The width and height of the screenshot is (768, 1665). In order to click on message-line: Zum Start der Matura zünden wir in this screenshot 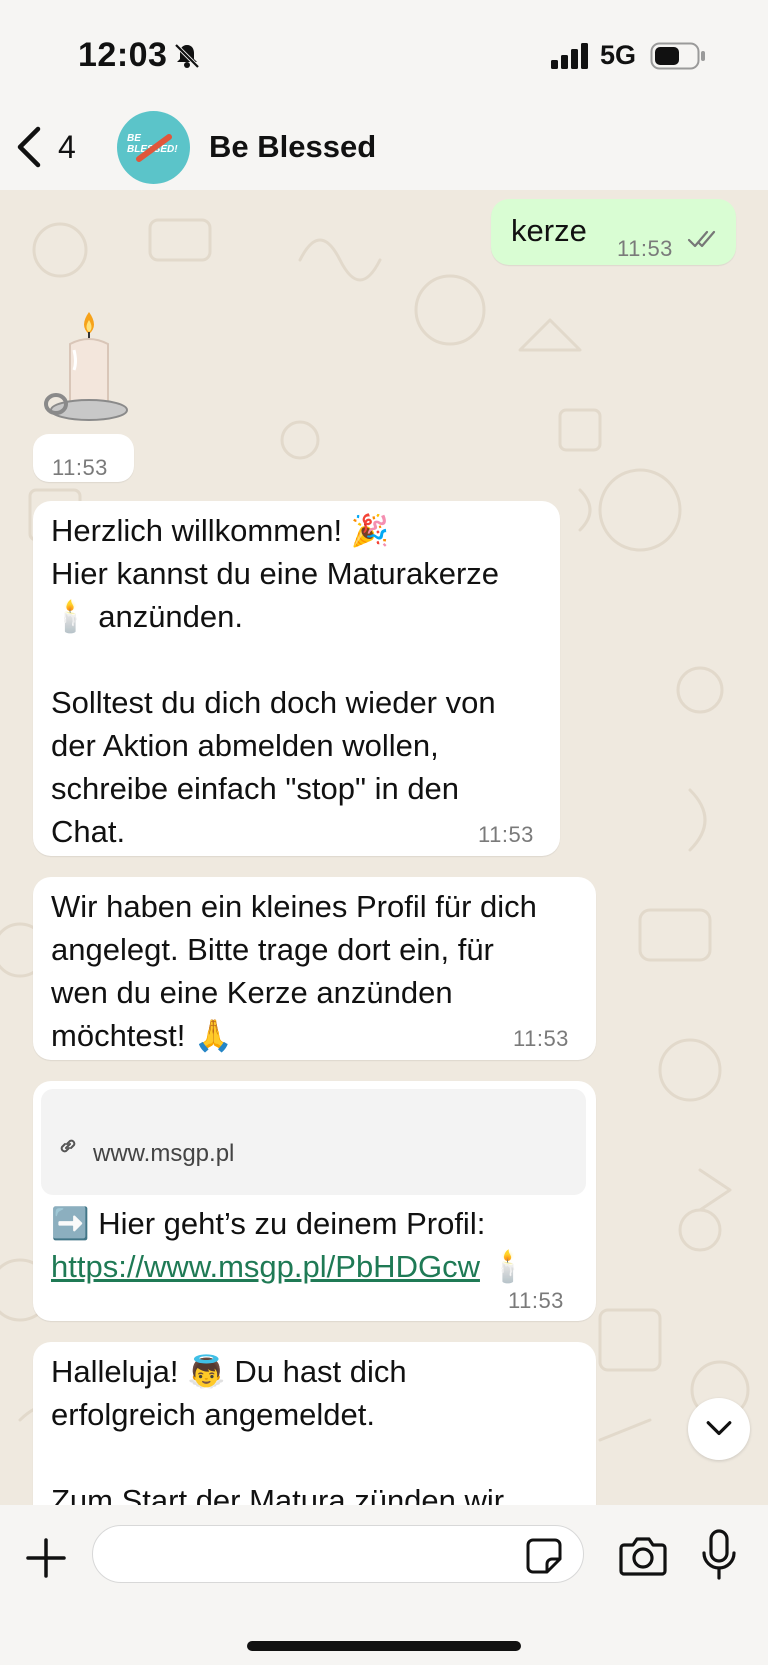, I will do `click(278, 1494)`.